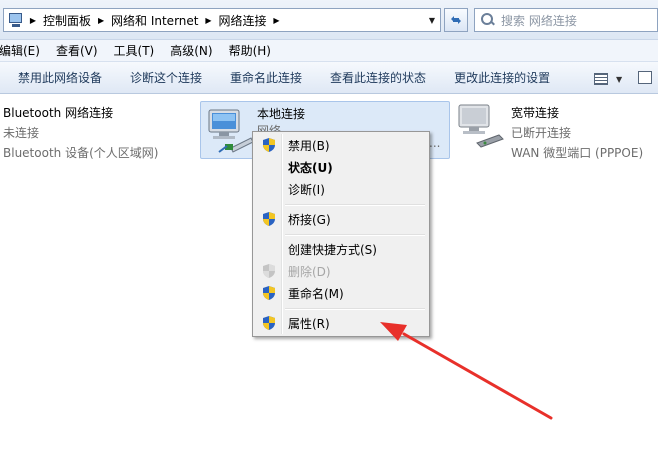 This screenshot has height=459, width=658. Describe the element at coordinates (332, 249) in the screenshot. I see `menu-item-label: 创建快捷方式(S)` at that location.